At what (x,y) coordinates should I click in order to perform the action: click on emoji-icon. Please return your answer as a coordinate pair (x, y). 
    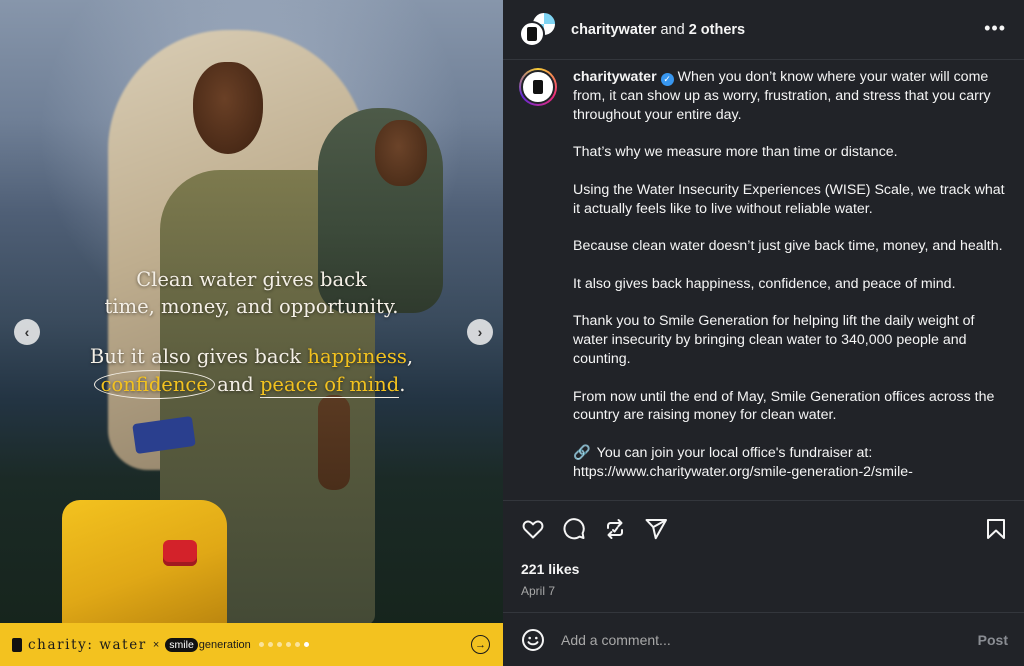
    Looking at the image, I should click on (533, 640).